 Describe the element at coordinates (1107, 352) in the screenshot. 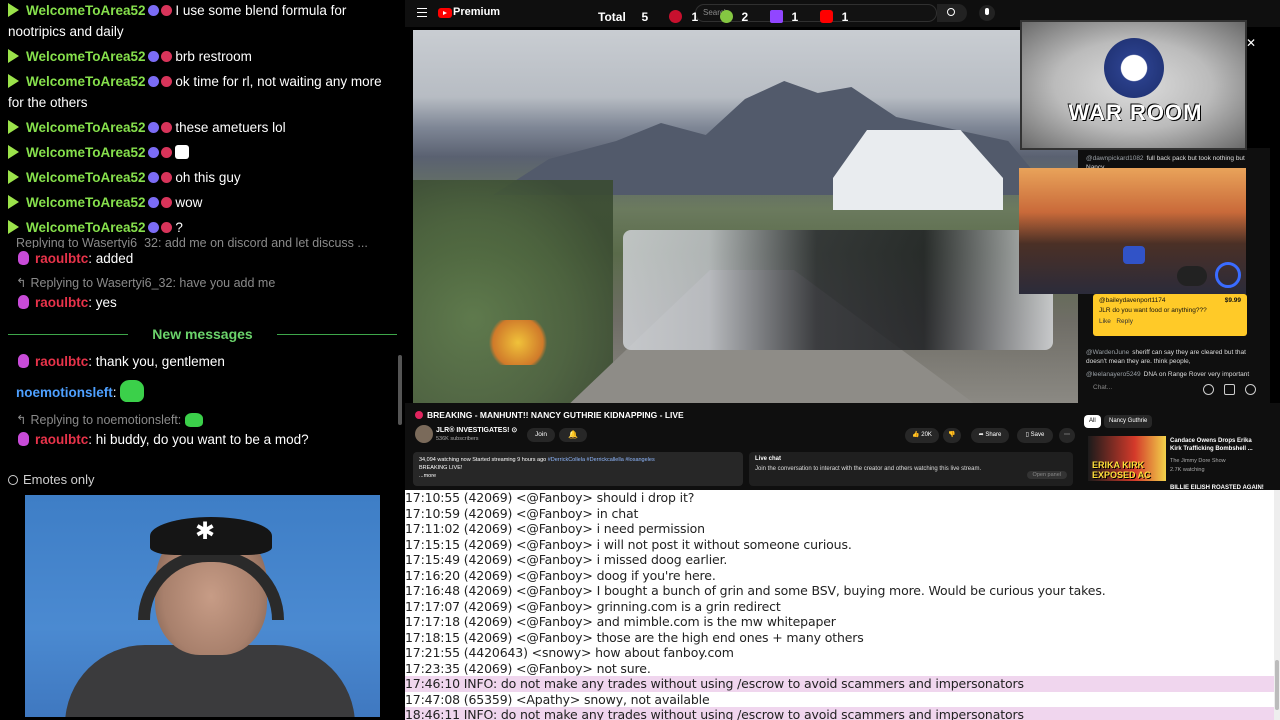

I see `live-chat-author: @WardenJune` at that location.